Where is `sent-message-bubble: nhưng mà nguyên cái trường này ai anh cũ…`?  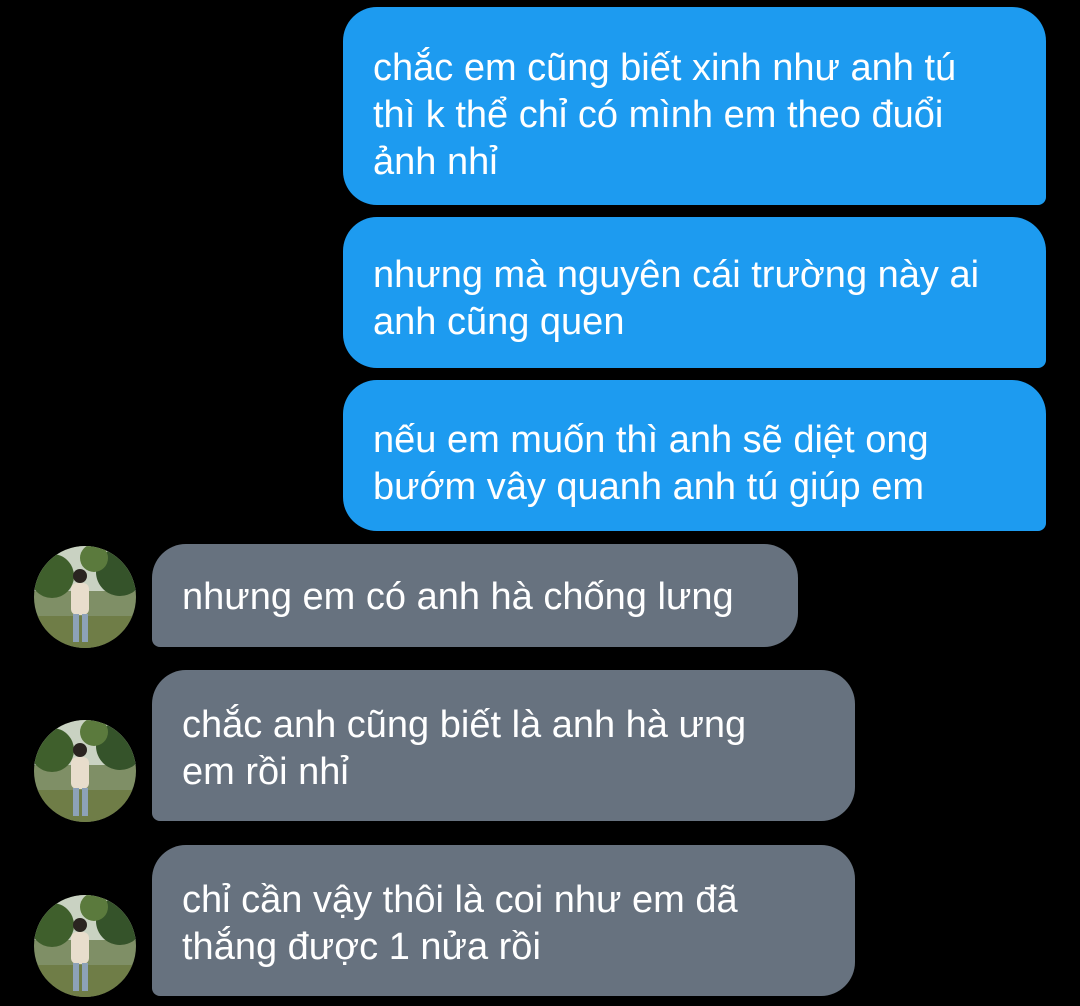 sent-message-bubble: nhưng mà nguyên cái trường này ai anh cũ… is located at coordinates (694, 292).